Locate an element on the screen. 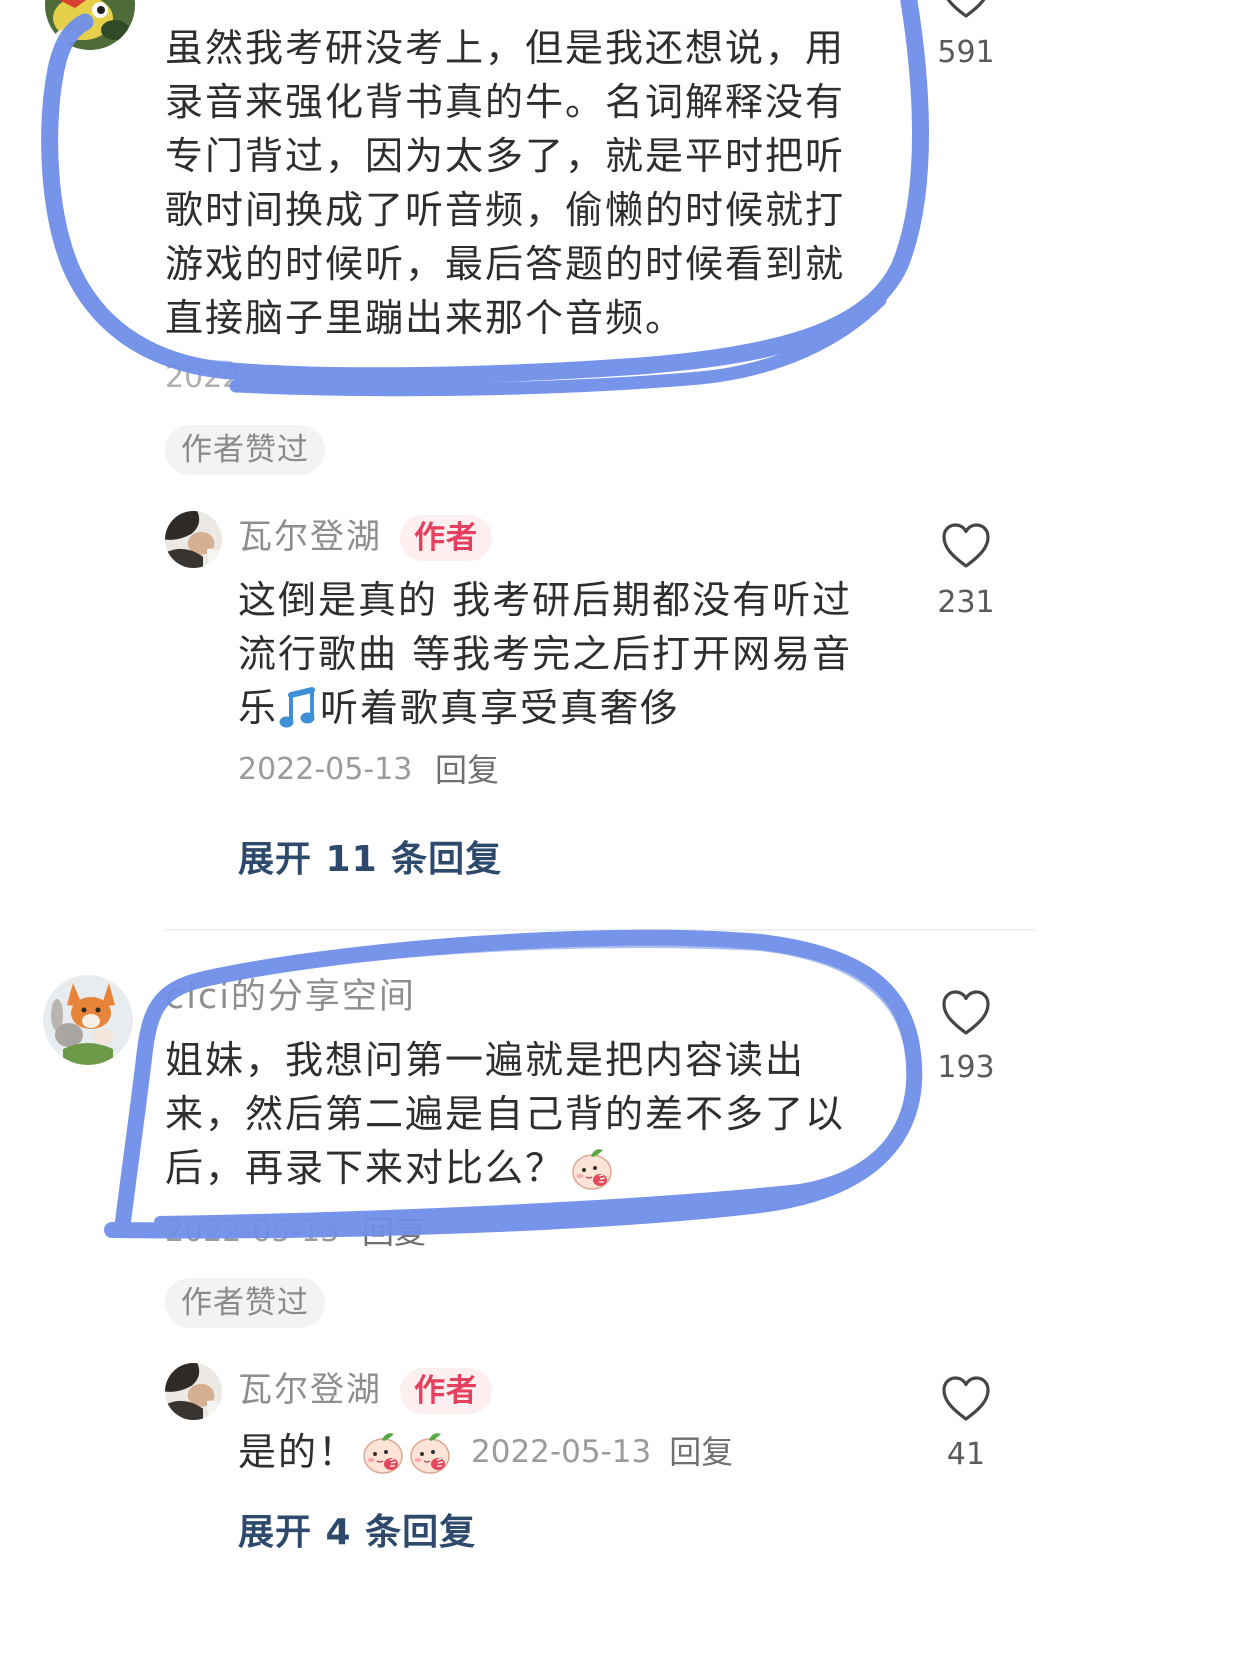  comment-text-segment: 后，再录下来对比么？ is located at coordinates (365, 1168).